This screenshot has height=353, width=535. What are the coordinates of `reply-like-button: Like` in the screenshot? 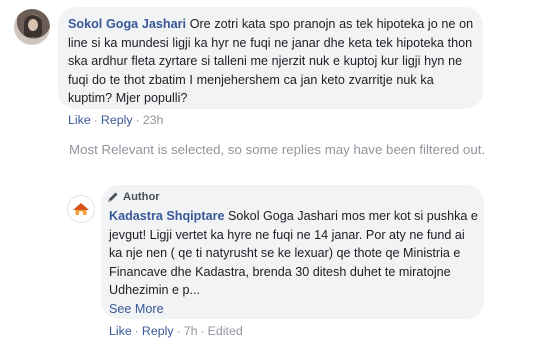 It's located at (120, 331).